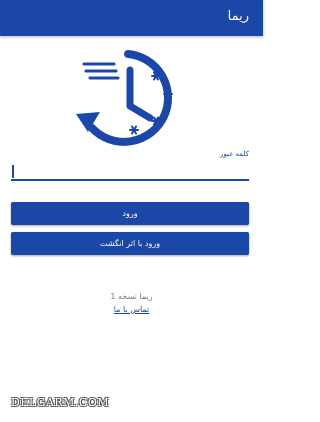 This screenshot has height=422, width=320. Describe the element at coordinates (130, 171) in the screenshot. I see `password-input` at that location.